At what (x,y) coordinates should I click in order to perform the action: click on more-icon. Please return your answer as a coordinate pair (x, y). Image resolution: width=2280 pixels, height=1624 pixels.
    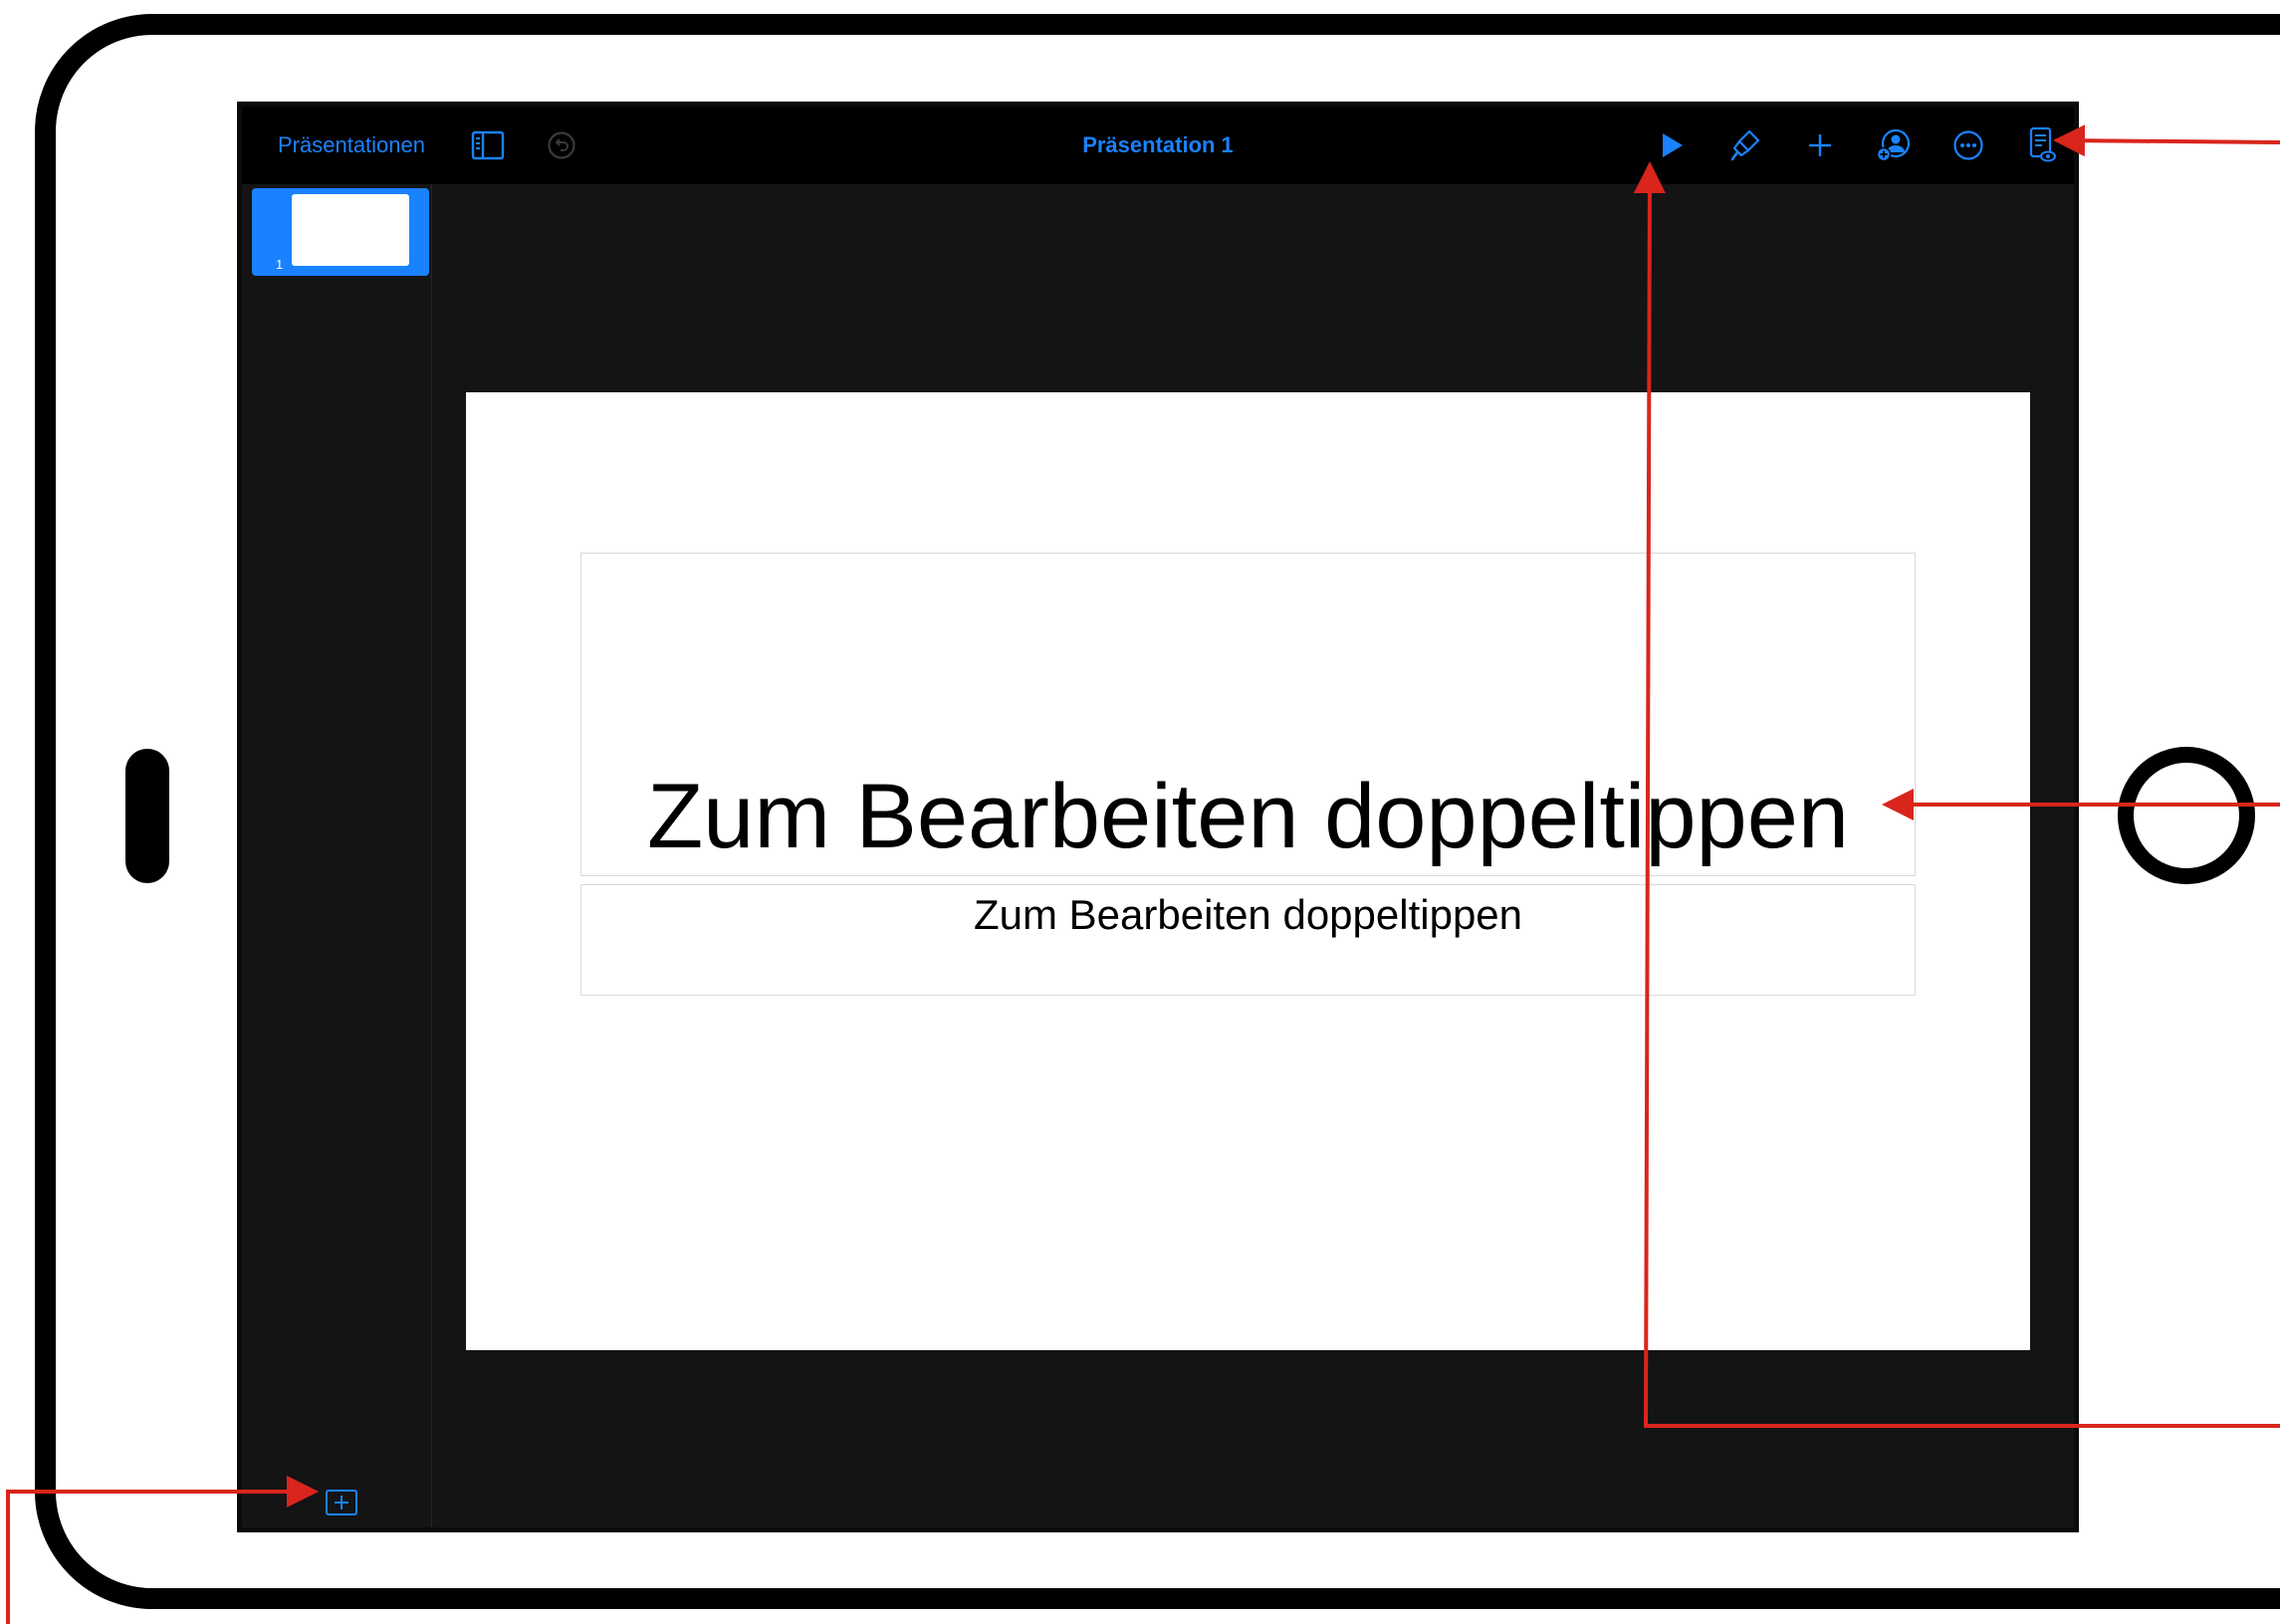
    Looking at the image, I should click on (1968, 145).